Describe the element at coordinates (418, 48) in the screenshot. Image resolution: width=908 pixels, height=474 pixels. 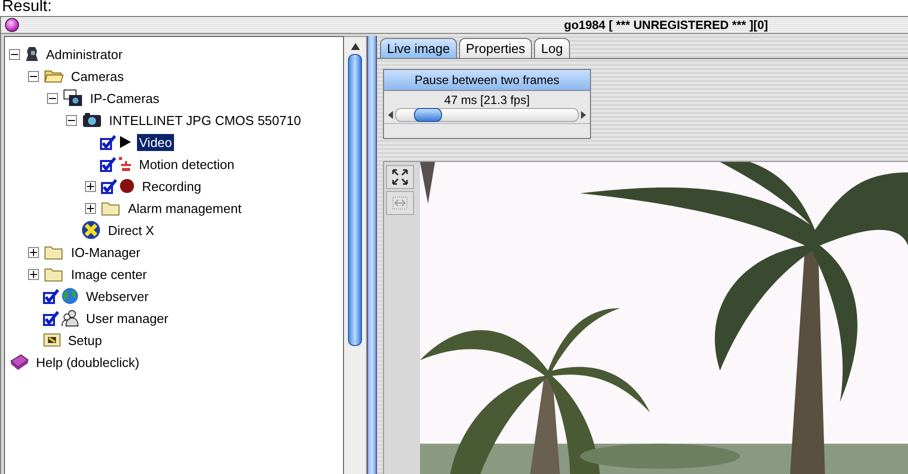
I see `tab: Live image` at that location.